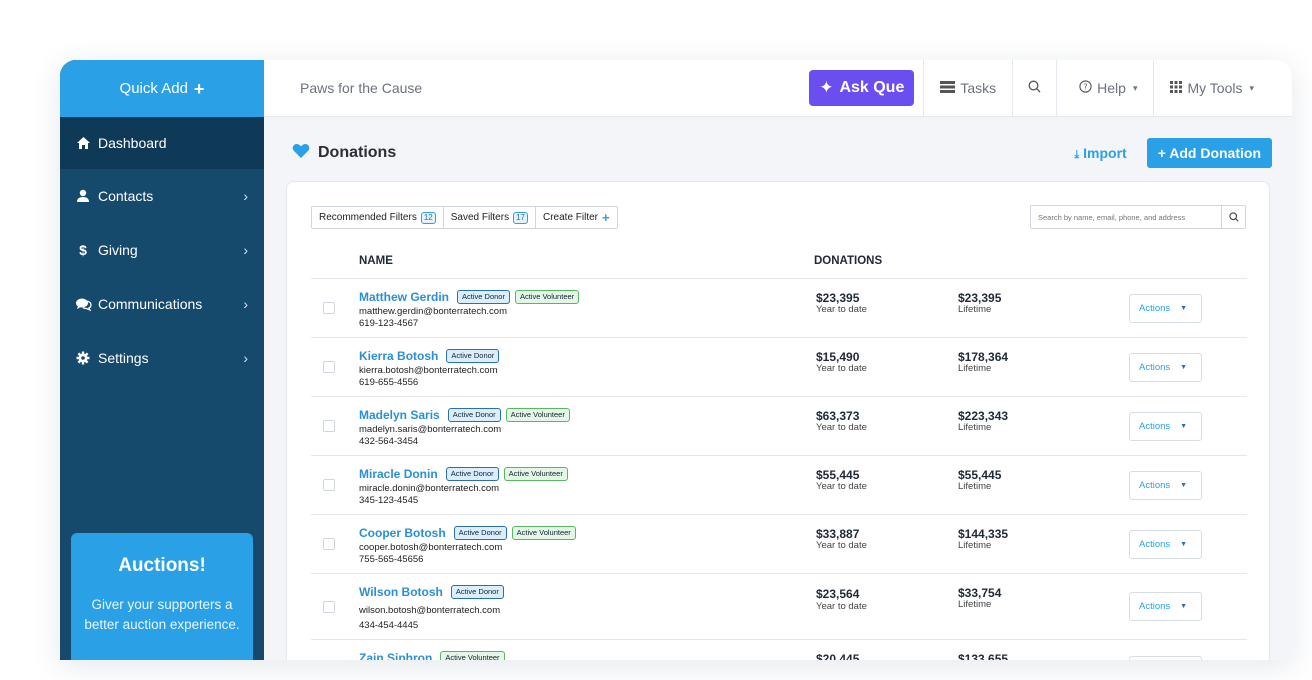 The width and height of the screenshot is (1312, 680). What do you see at coordinates (978, 88) in the screenshot?
I see `tasks-label: Tasks` at bounding box center [978, 88].